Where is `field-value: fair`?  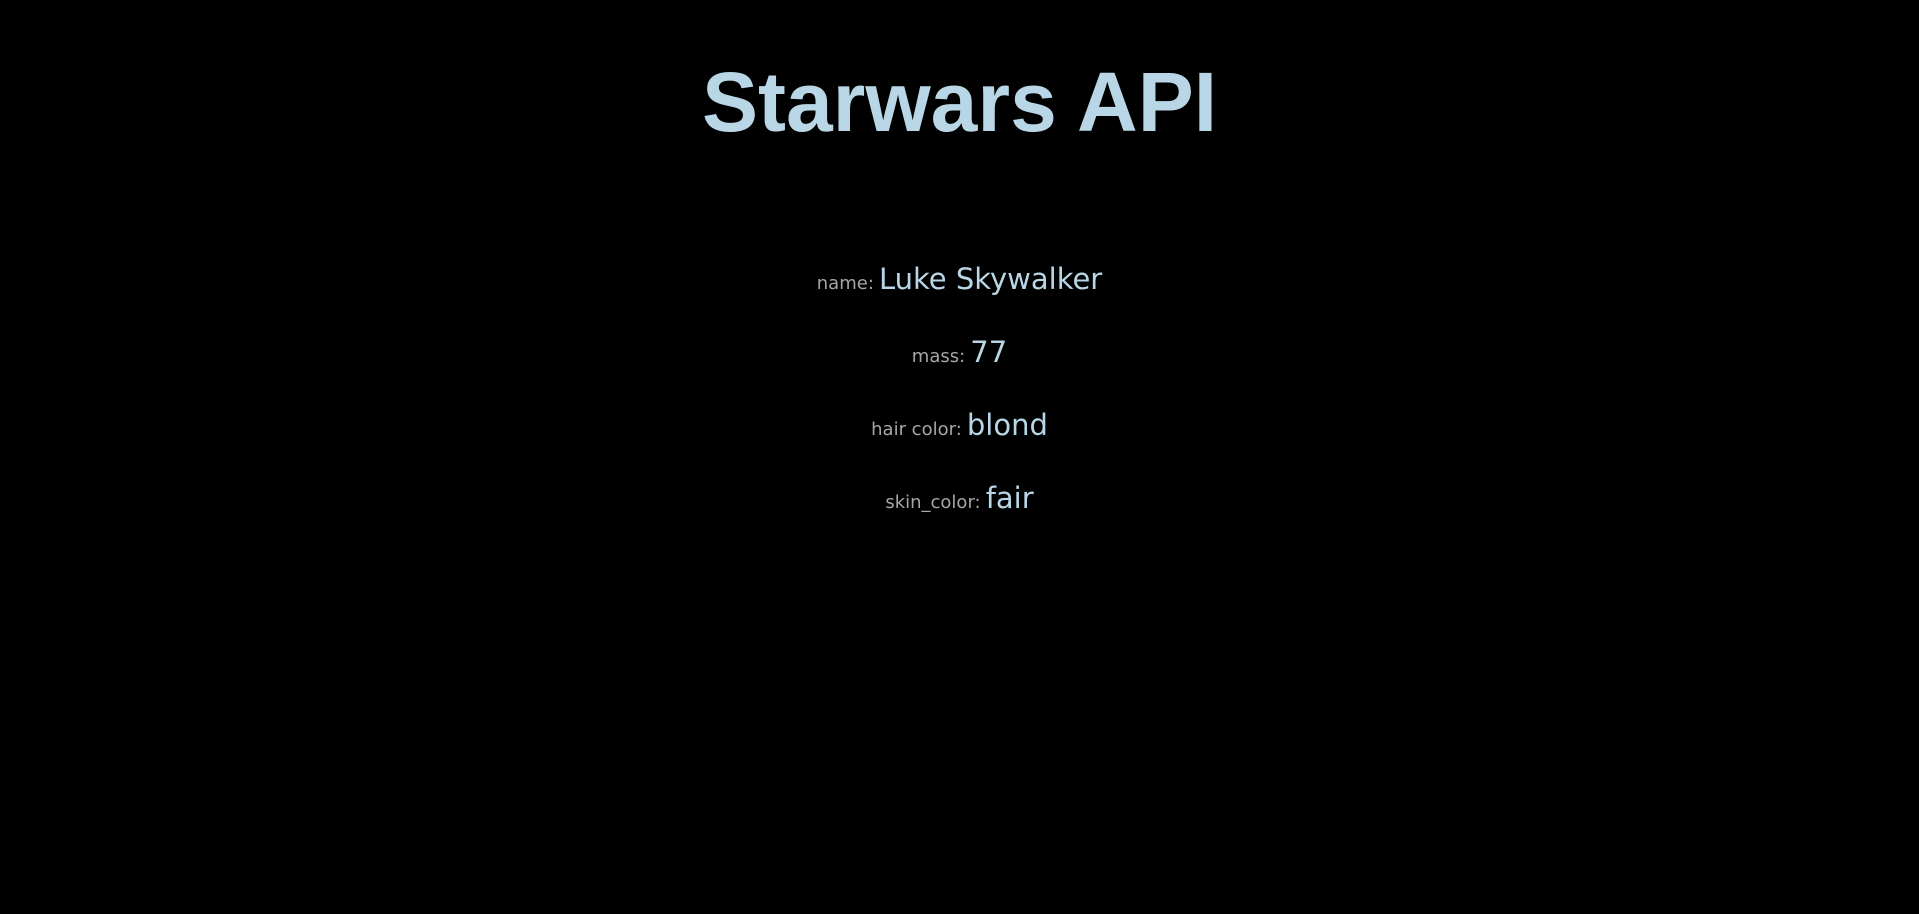 field-value: fair is located at coordinates (1009, 498).